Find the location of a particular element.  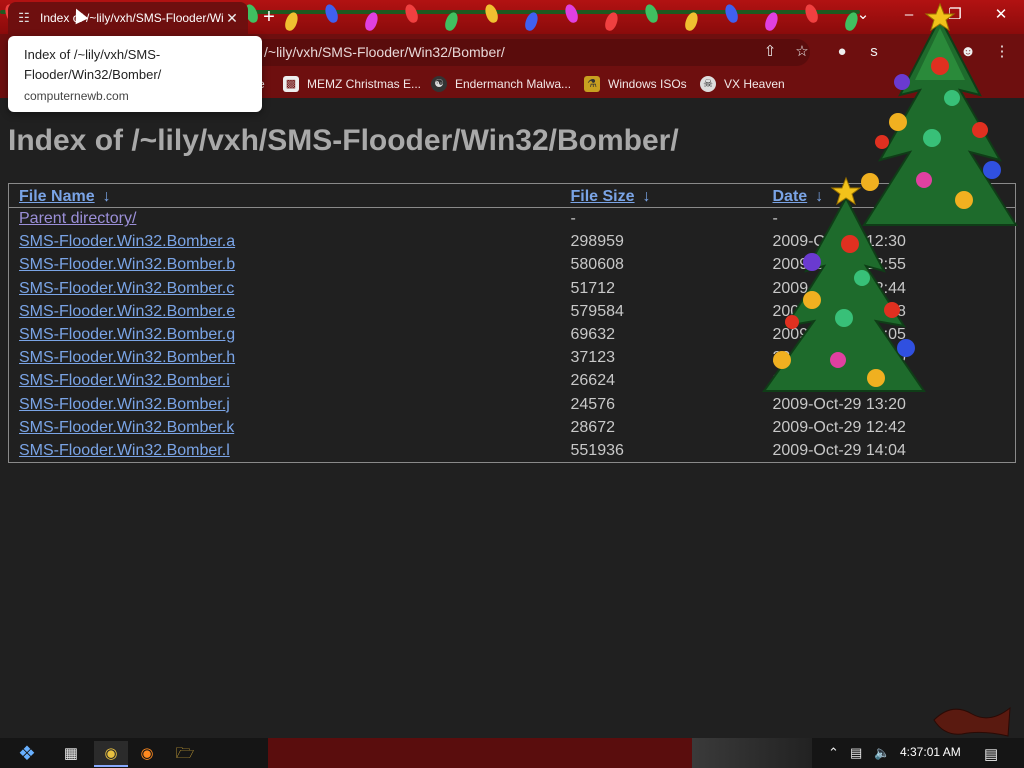

file-explorer-icon: 🗁 is located at coordinates (185, 754).